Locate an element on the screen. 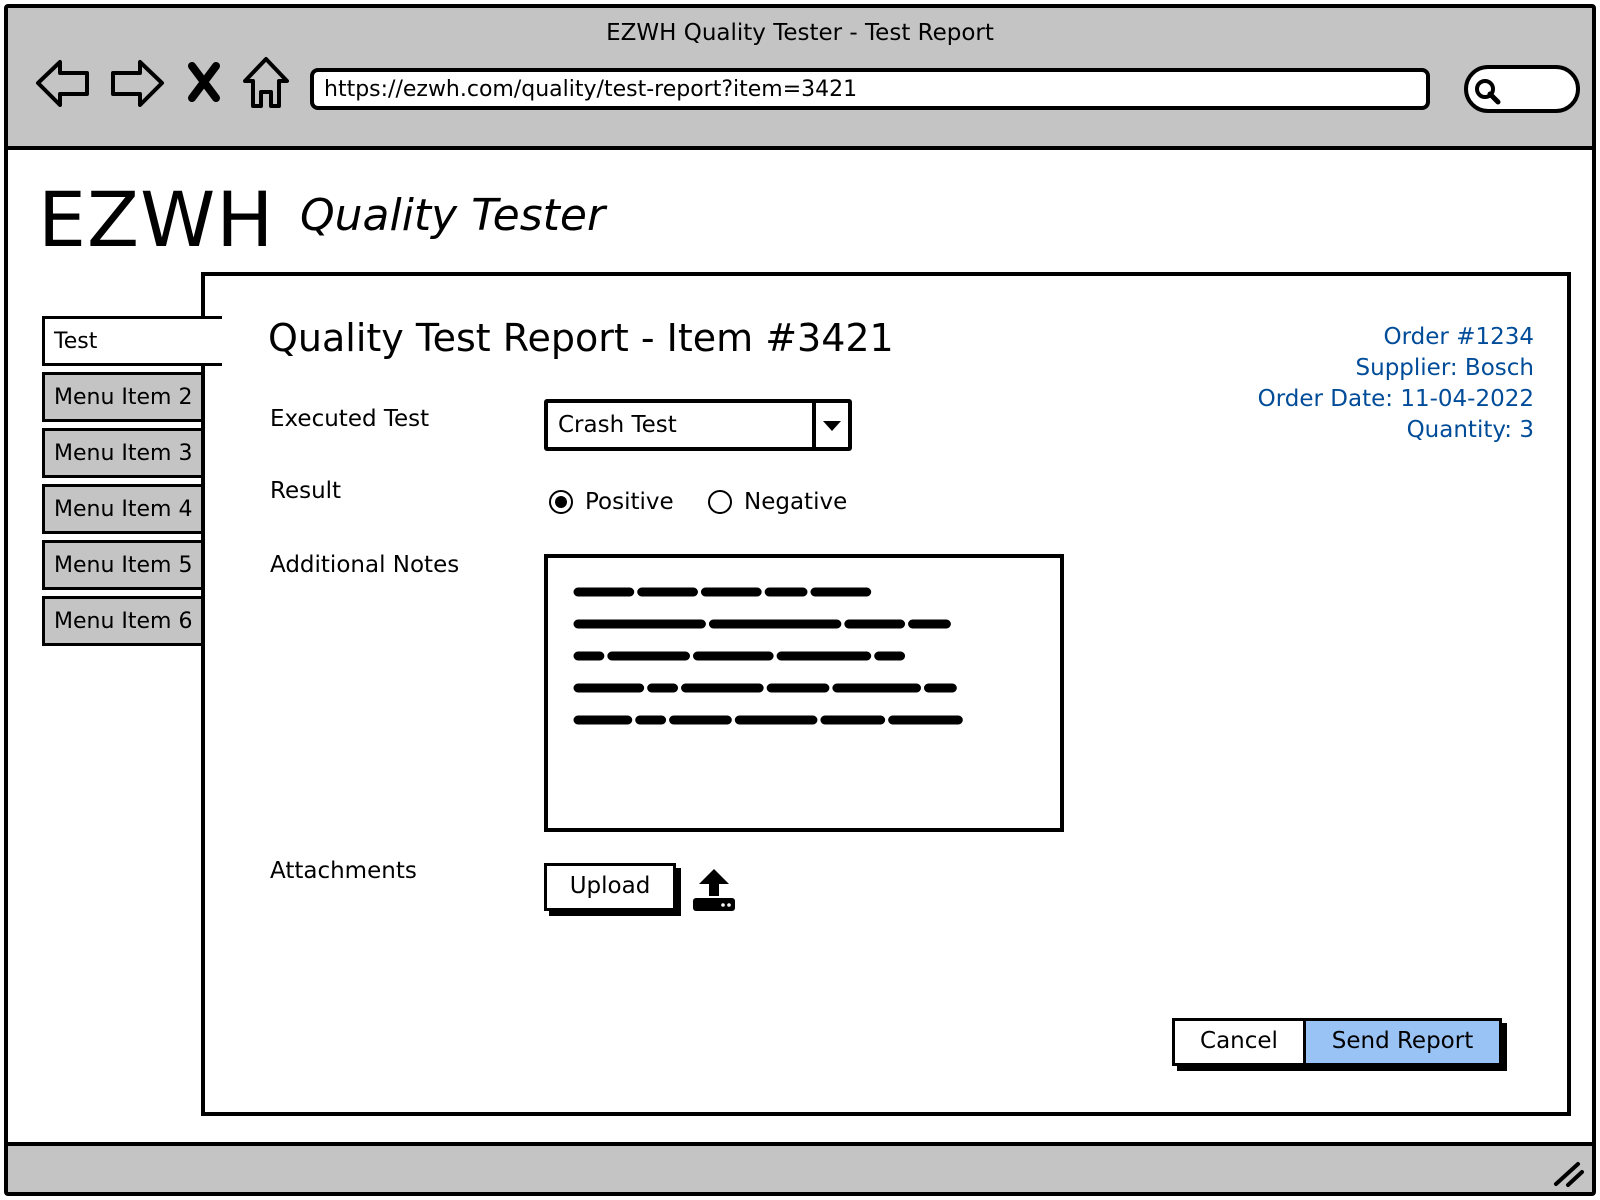 This screenshot has height=1200, width=1600. chevron-down-icon is located at coordinates (830, 425).